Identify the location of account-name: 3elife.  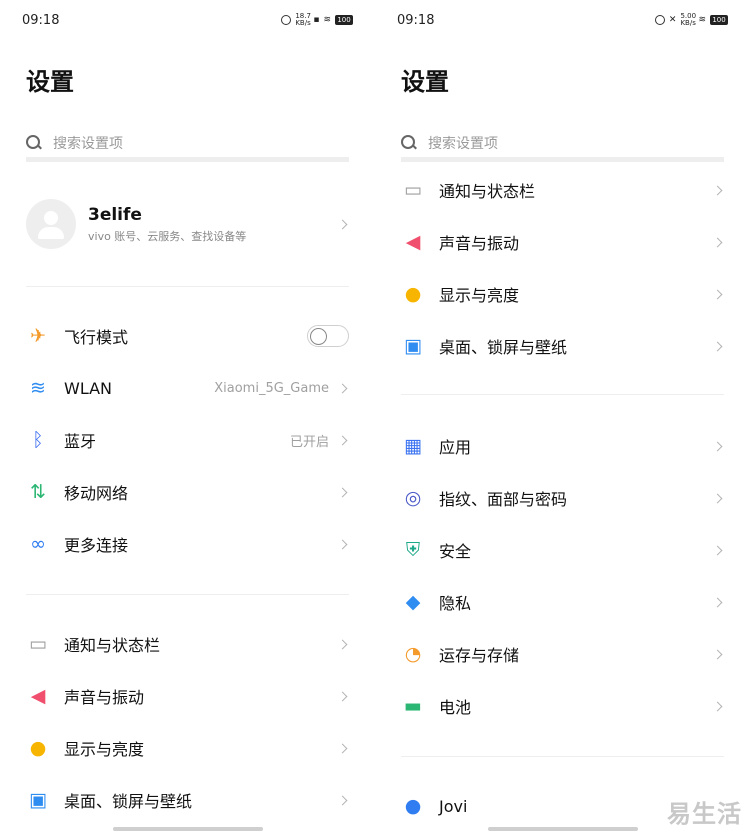
(115, 214).